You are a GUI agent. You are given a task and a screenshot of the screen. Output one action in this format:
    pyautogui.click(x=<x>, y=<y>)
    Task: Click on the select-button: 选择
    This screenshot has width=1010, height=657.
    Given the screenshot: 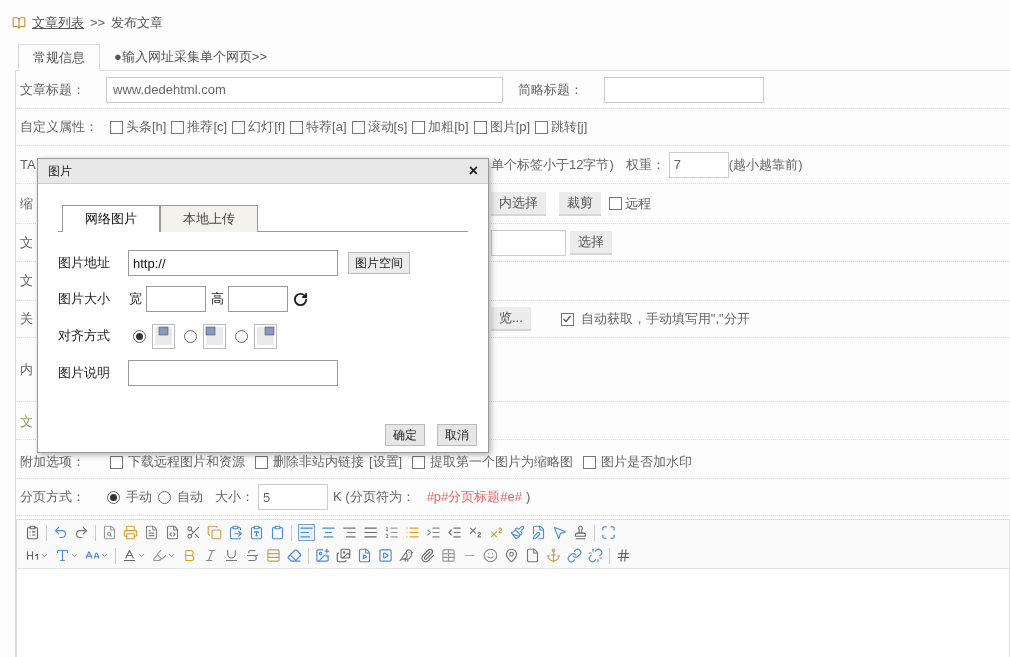 What is the action you would take?
    pyautogui.click(x=591, y=242)
    